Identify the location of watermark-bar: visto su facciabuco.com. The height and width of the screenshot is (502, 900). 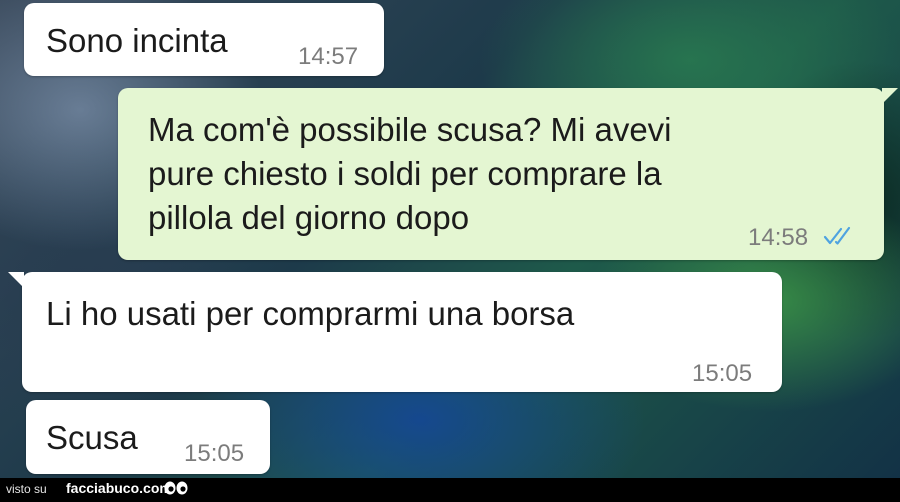
(450, 490).